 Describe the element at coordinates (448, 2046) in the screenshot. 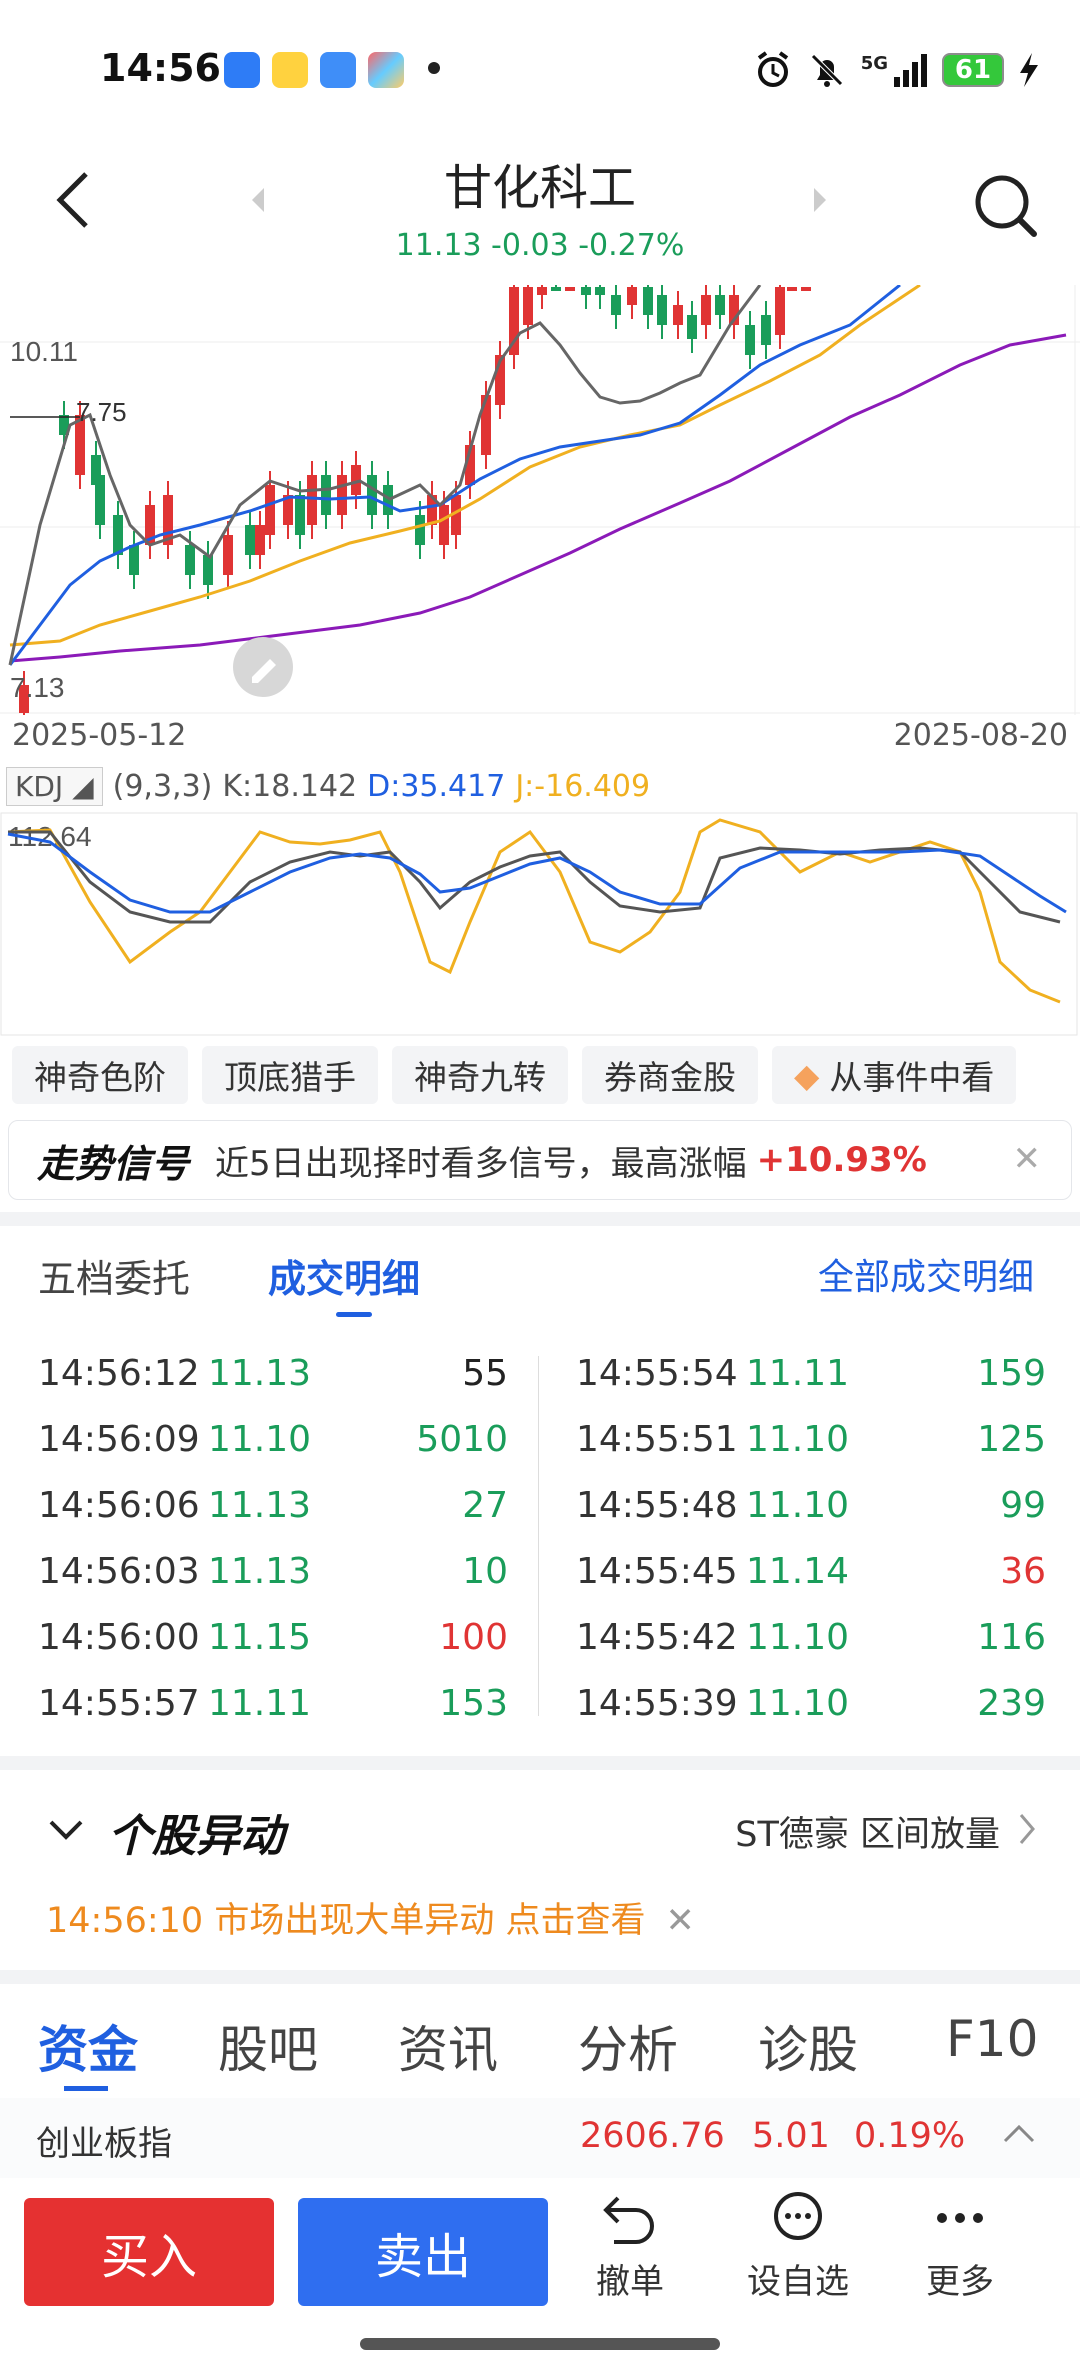

I see `tab-news: 资讯` at that location.